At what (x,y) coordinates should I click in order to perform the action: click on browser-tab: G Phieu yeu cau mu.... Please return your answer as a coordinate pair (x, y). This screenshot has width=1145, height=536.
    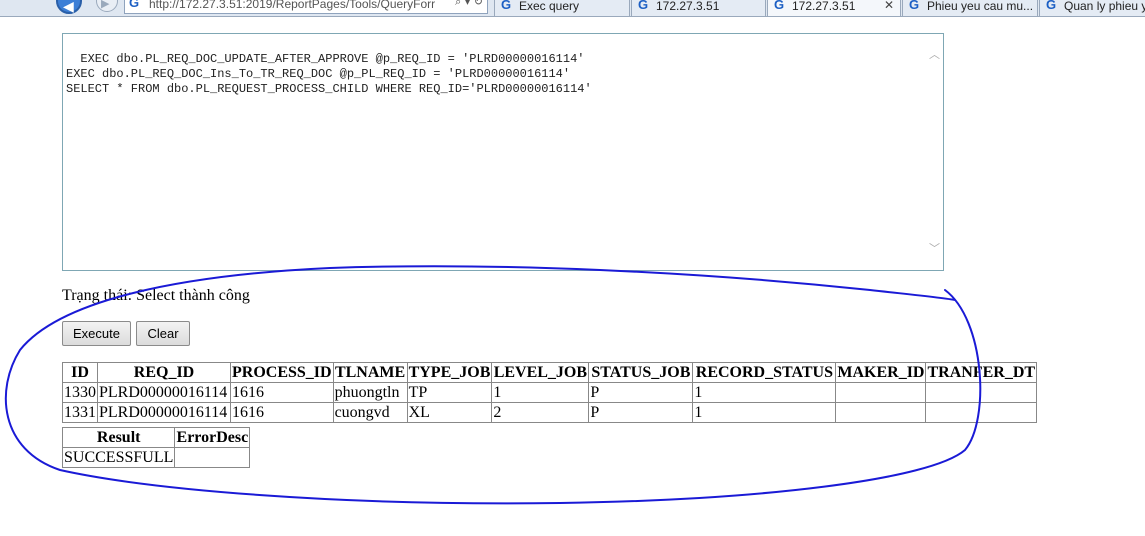
    Looking at the image, I should click on (970, 8).